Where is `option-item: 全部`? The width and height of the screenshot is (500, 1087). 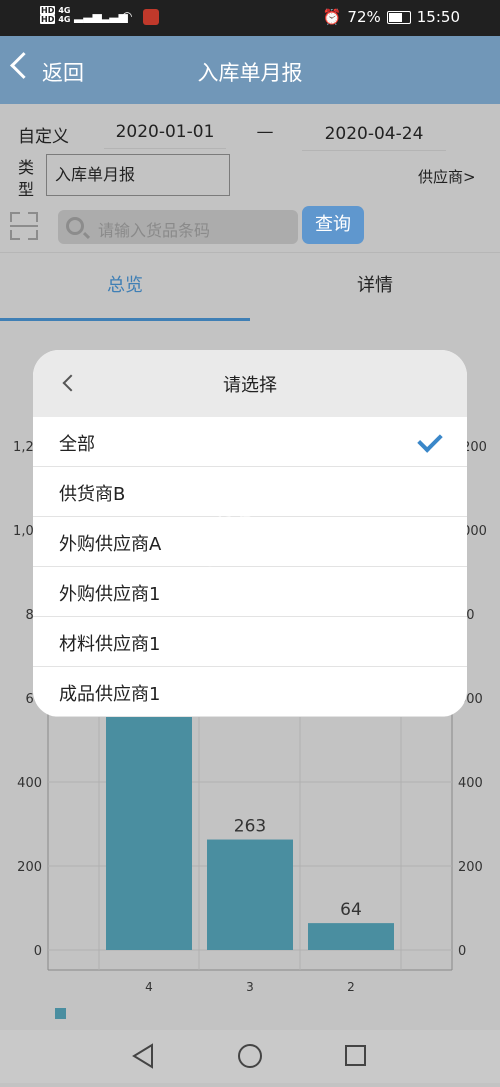
option-item: 全部 is located at coordinates (250, 442).